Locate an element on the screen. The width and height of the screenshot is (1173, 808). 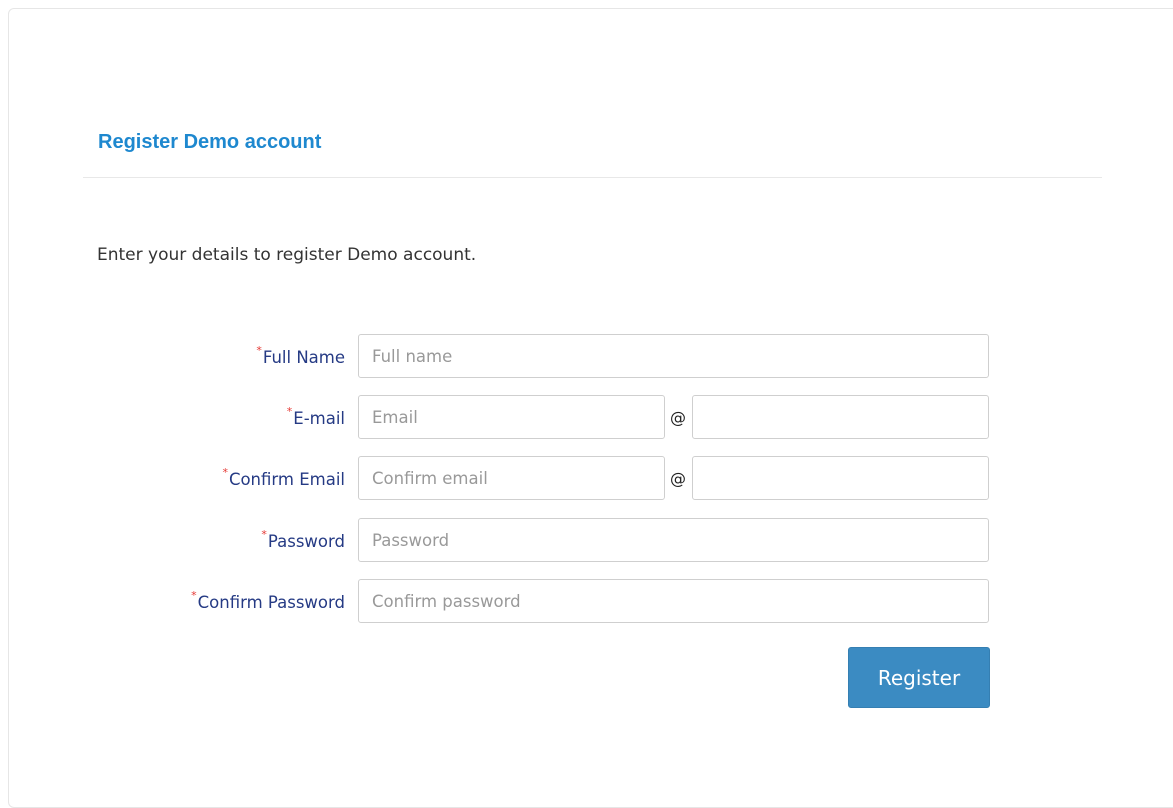
confirm-email-row: *Confirm Email @ is located at coordinates (559, 479).